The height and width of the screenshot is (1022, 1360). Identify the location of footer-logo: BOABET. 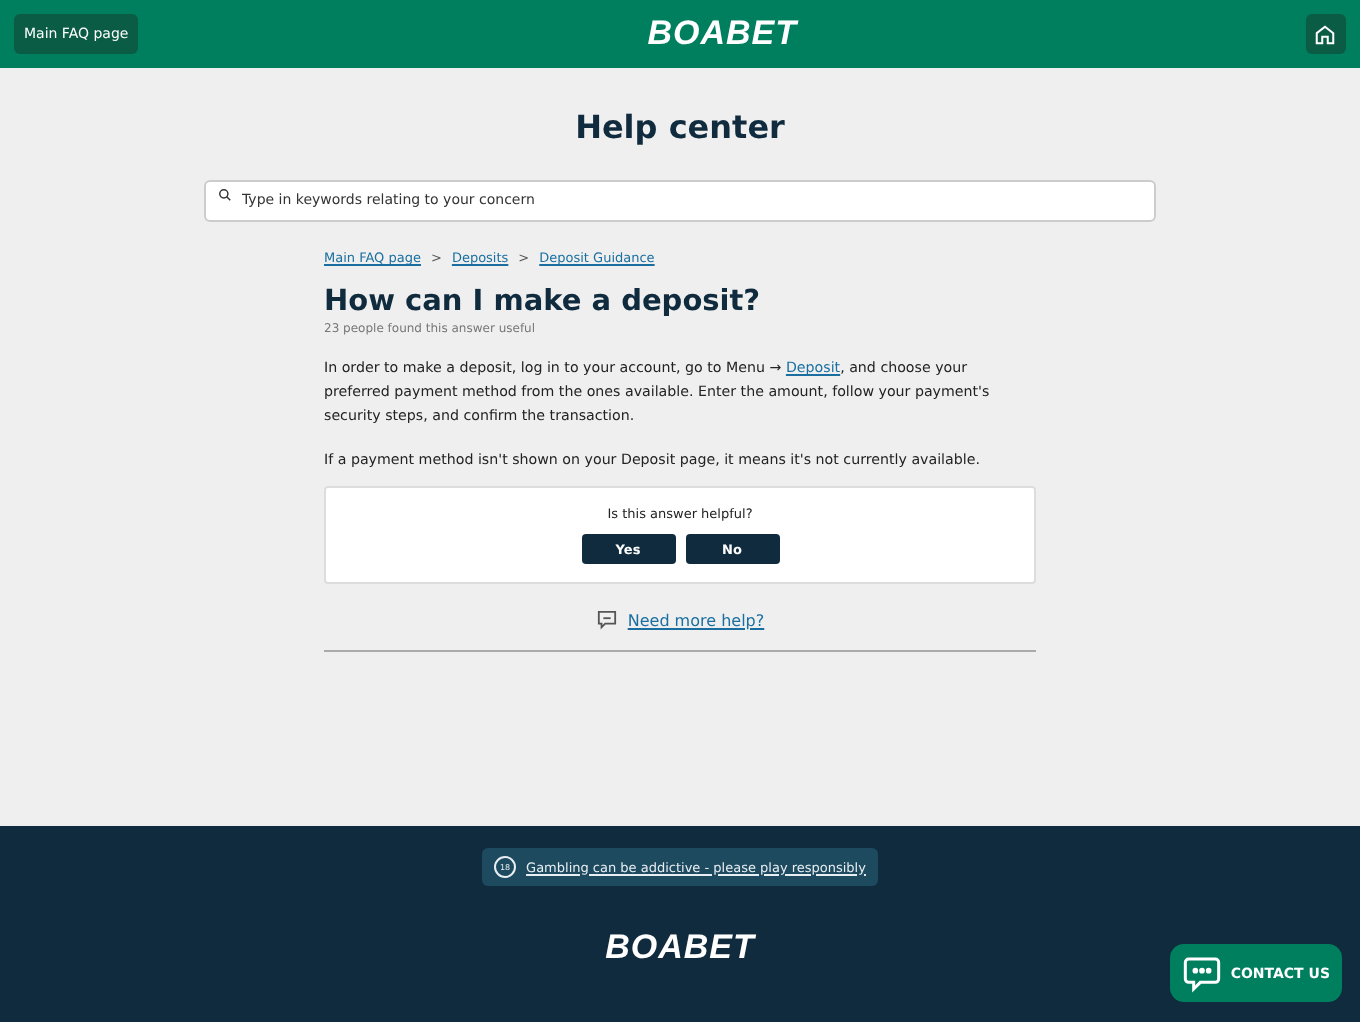
(680, 947).